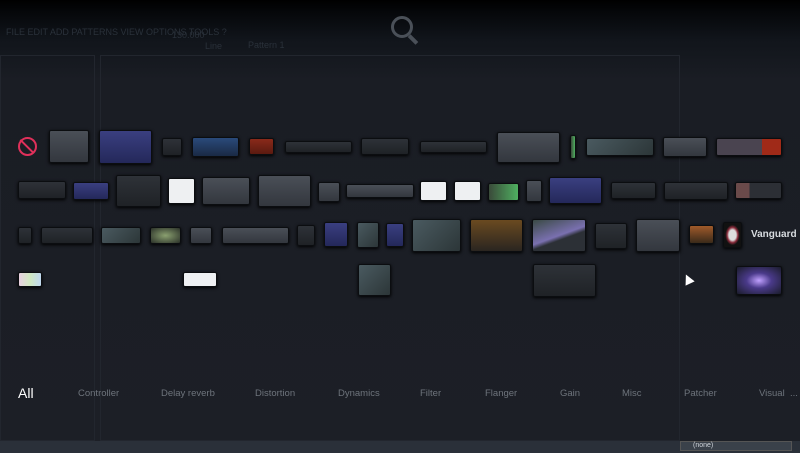 The image size is (800, 453). I want to click on tab-controller: Controller, so click(98, 393).